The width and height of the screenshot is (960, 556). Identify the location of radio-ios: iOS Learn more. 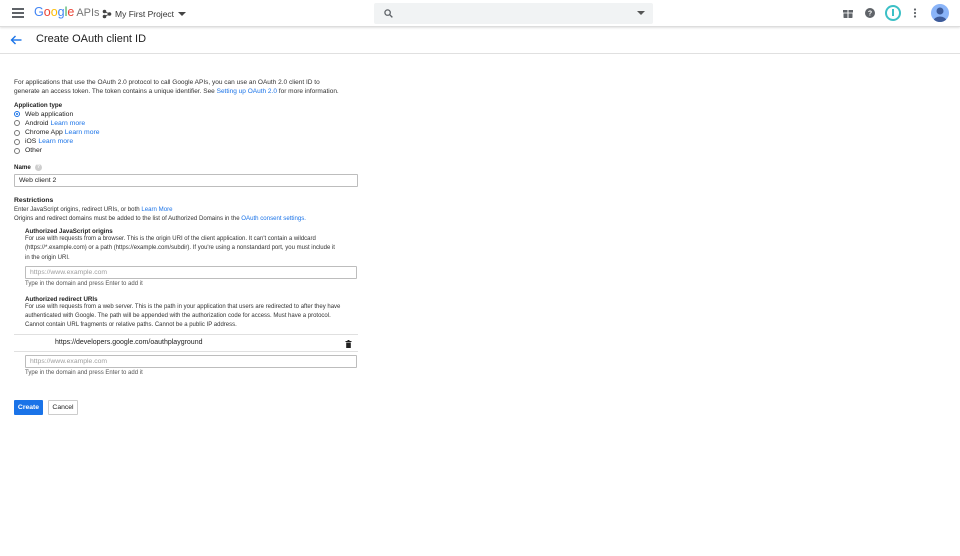
(186, 141).